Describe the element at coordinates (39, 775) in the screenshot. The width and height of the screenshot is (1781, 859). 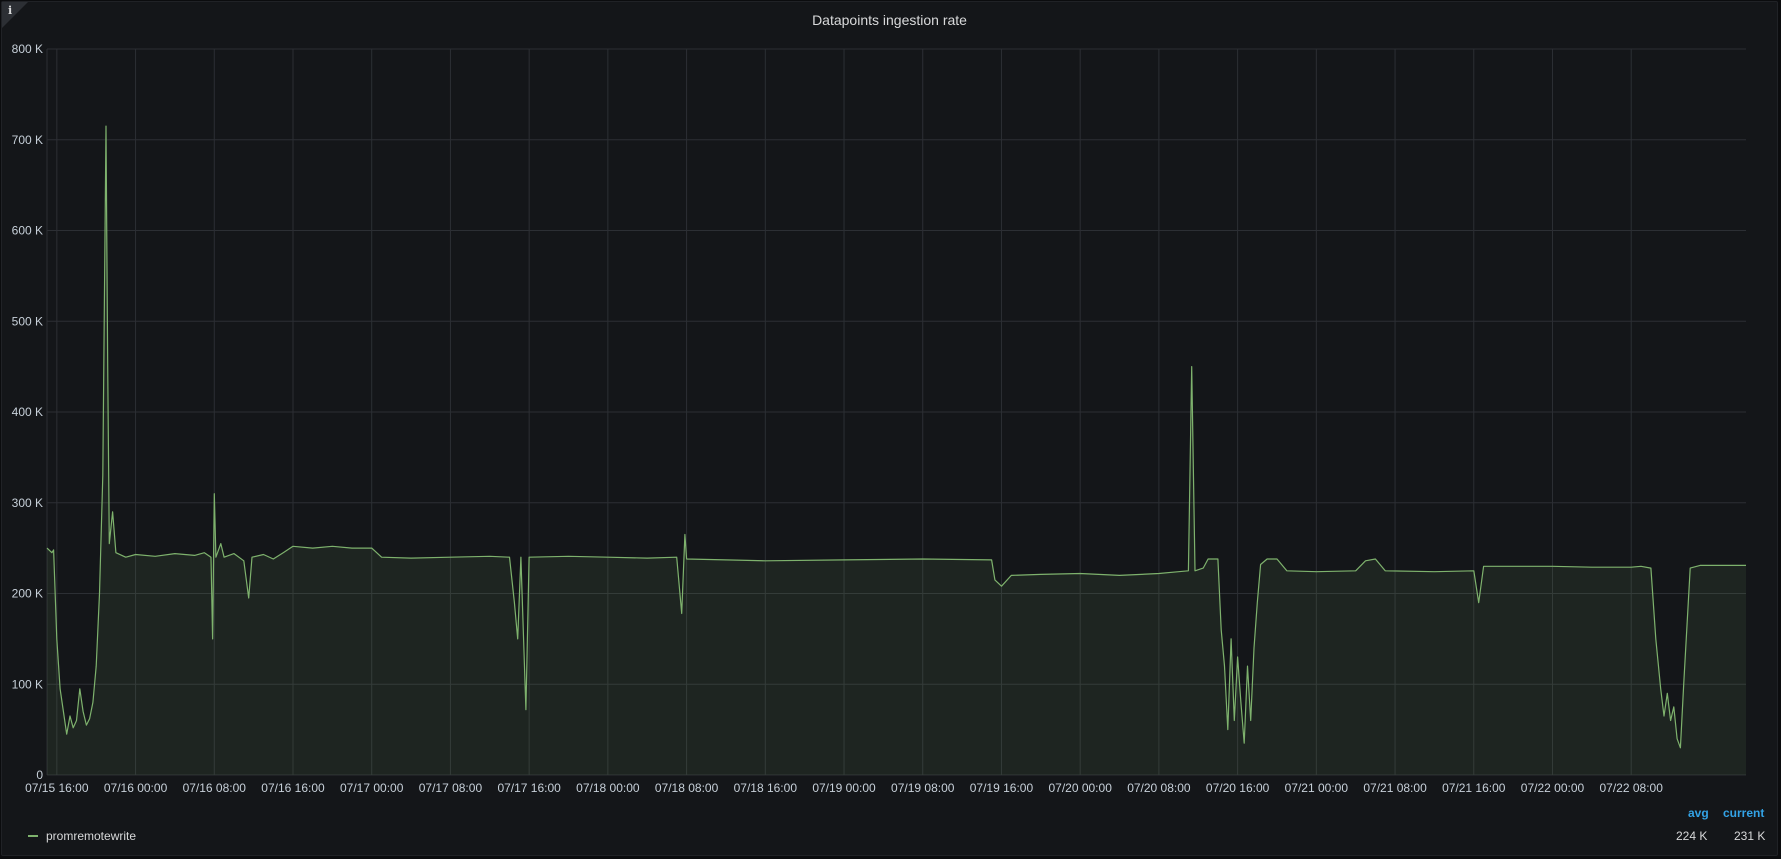
I see `y-tick-label: 0` at that location.